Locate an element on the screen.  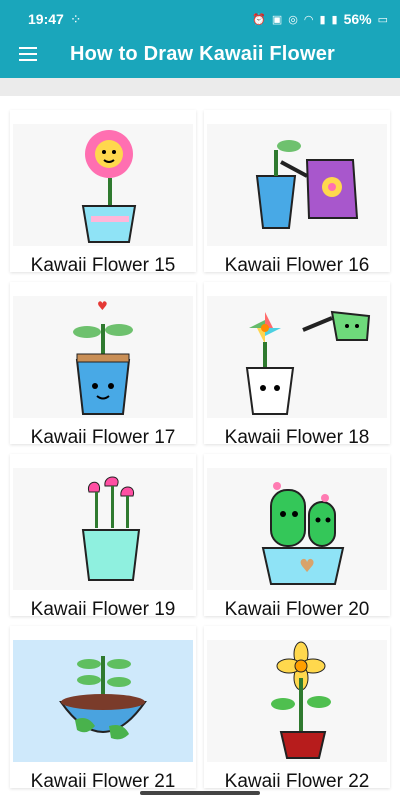
menu-button is located at coordinates (28, 54).